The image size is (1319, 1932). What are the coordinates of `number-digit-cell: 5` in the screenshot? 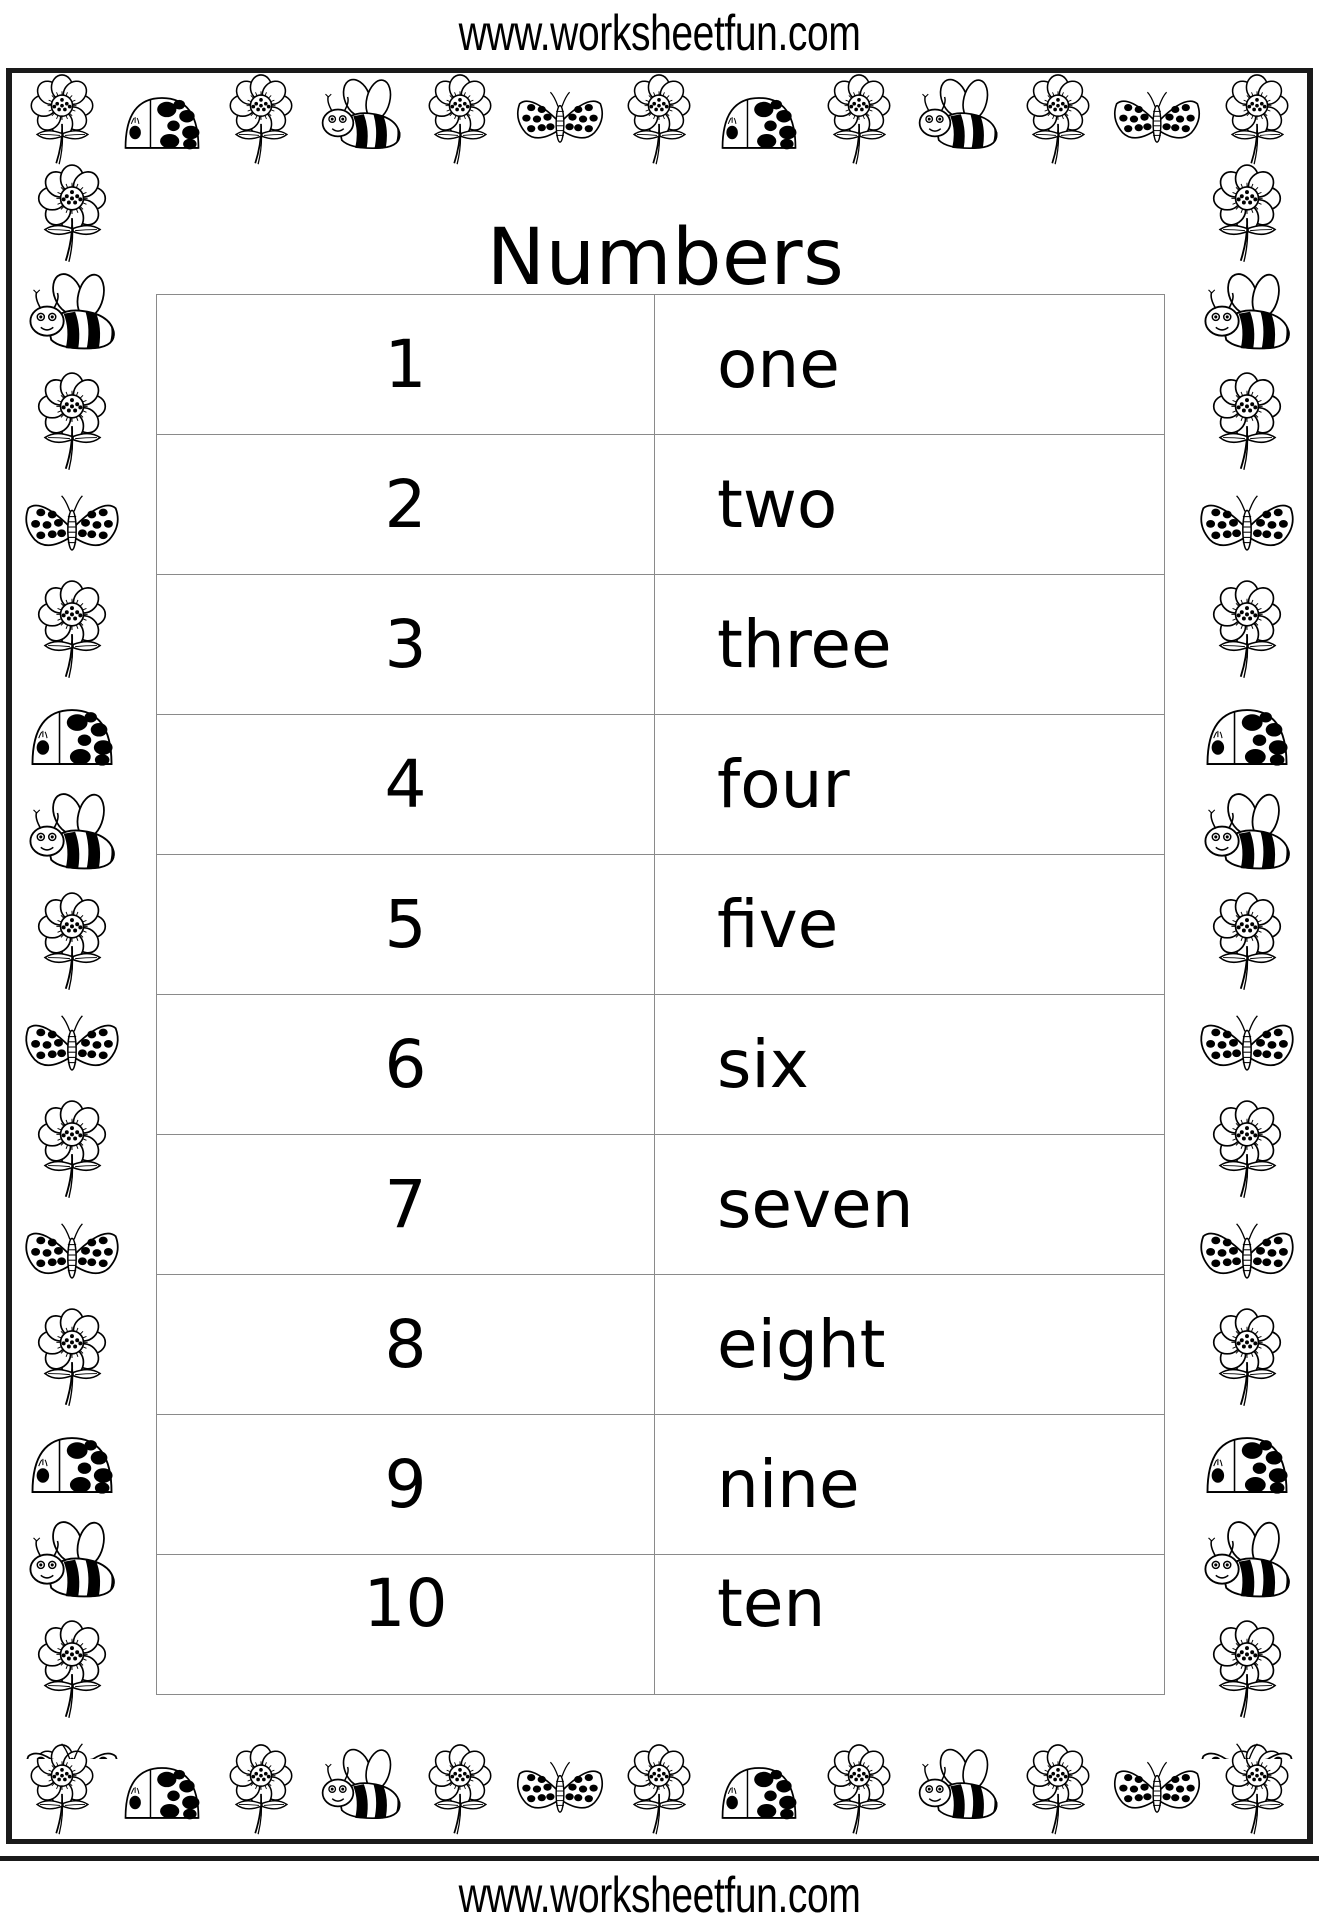 It's located at (405, 924).